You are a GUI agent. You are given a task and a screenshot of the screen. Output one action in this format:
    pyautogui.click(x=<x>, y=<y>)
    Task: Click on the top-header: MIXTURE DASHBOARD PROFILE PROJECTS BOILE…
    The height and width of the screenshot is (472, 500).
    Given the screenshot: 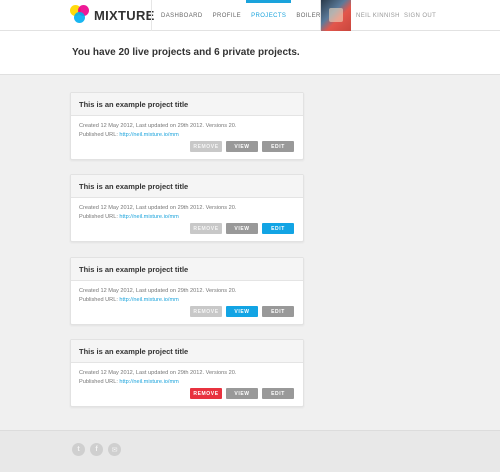 What is the action you would take?
    pyautogui.click(x=250, y=15)
    